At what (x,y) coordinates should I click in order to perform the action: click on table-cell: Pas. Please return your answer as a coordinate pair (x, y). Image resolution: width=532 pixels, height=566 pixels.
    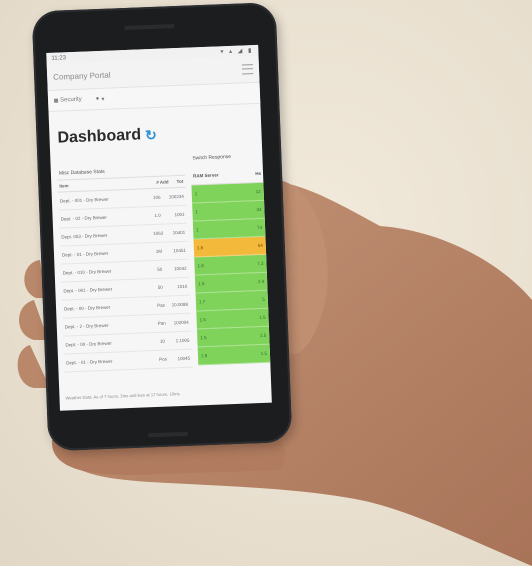
    Looking at the image, I should click on (161, 305).